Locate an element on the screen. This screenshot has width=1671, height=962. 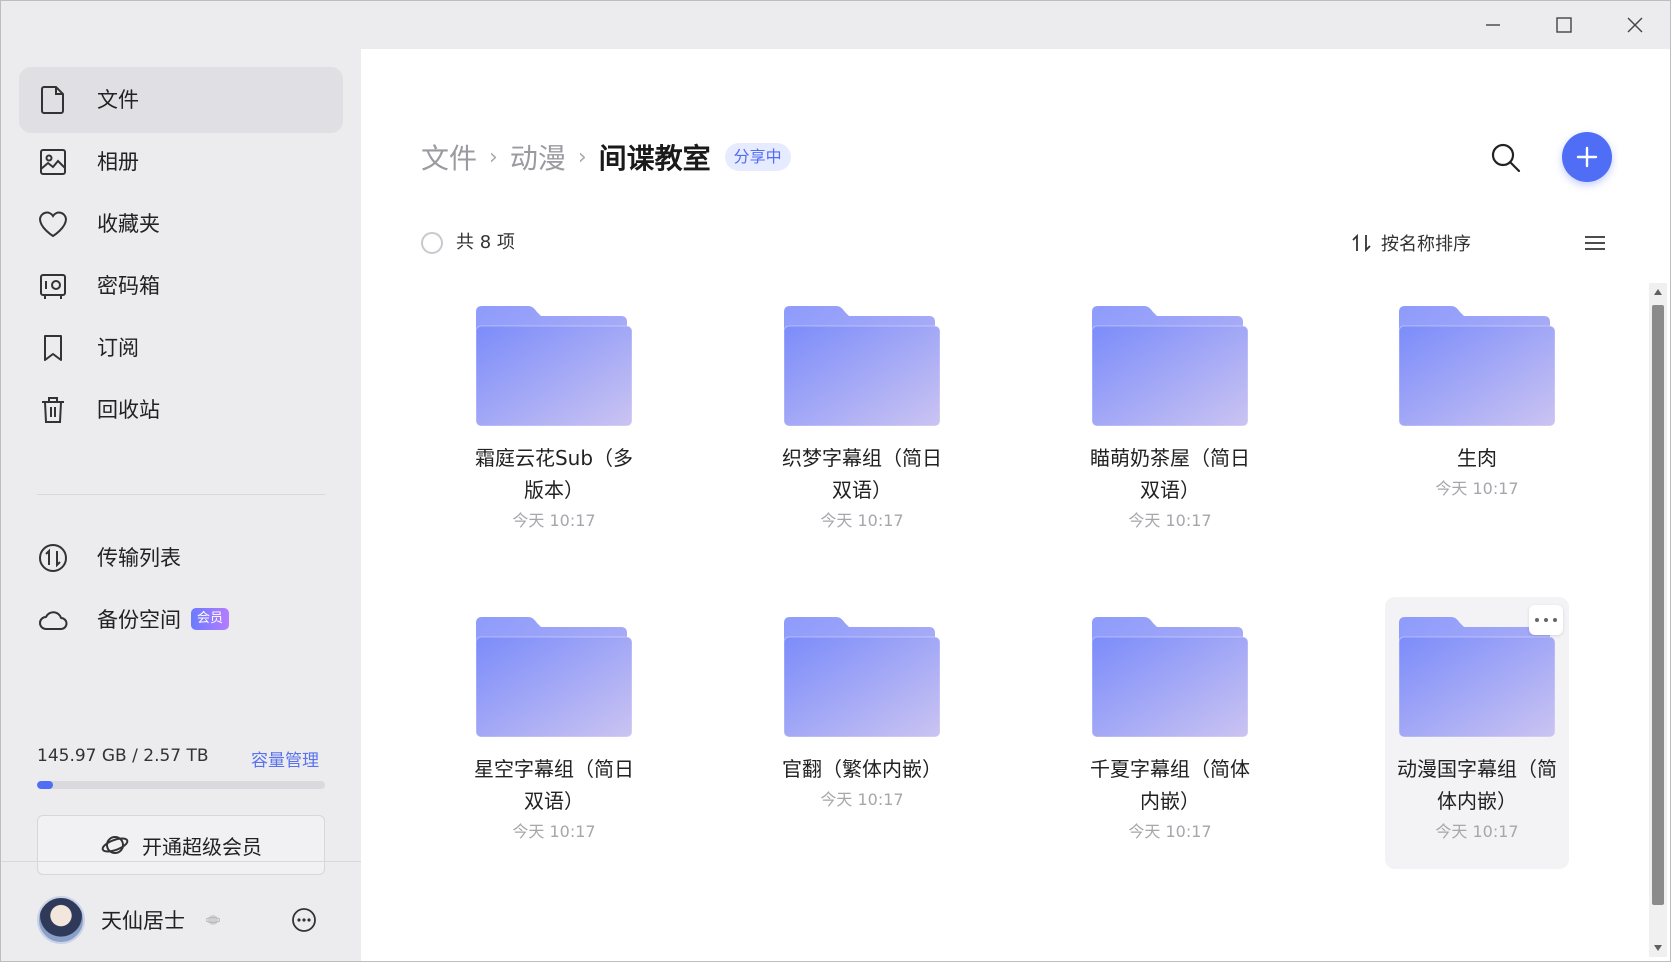
breadcrumb: 文件 › 动漫 › 间谍教室 分享中 is located at coordinates (606, 157).